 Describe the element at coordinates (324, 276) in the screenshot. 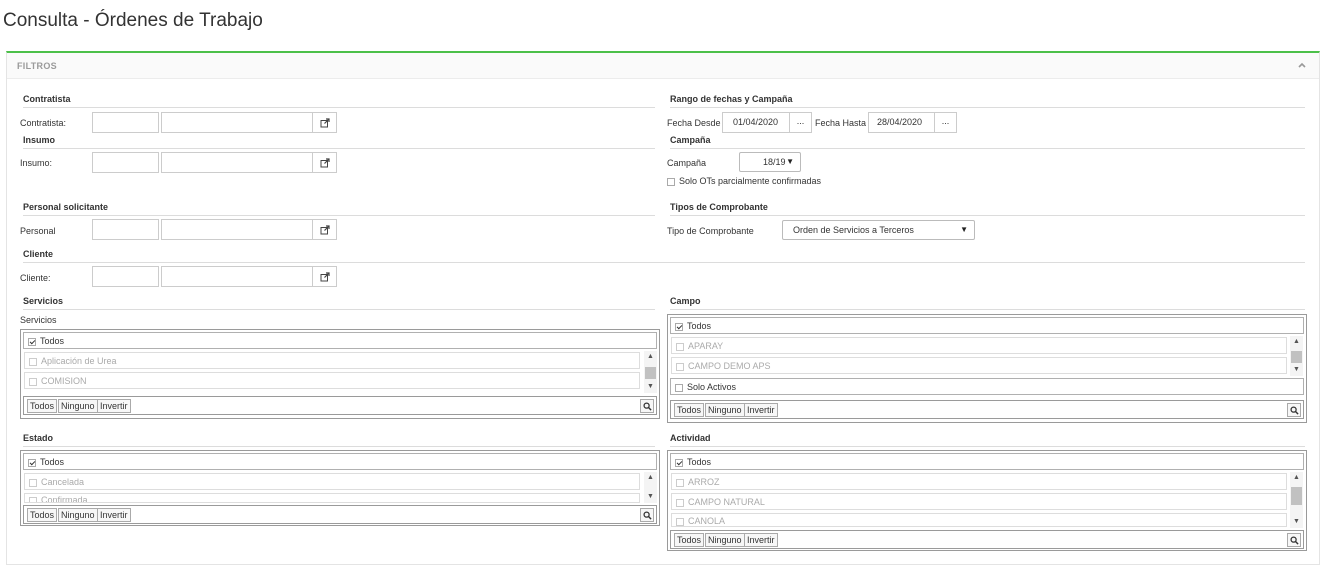

I see `cliente-open-button` at that location.